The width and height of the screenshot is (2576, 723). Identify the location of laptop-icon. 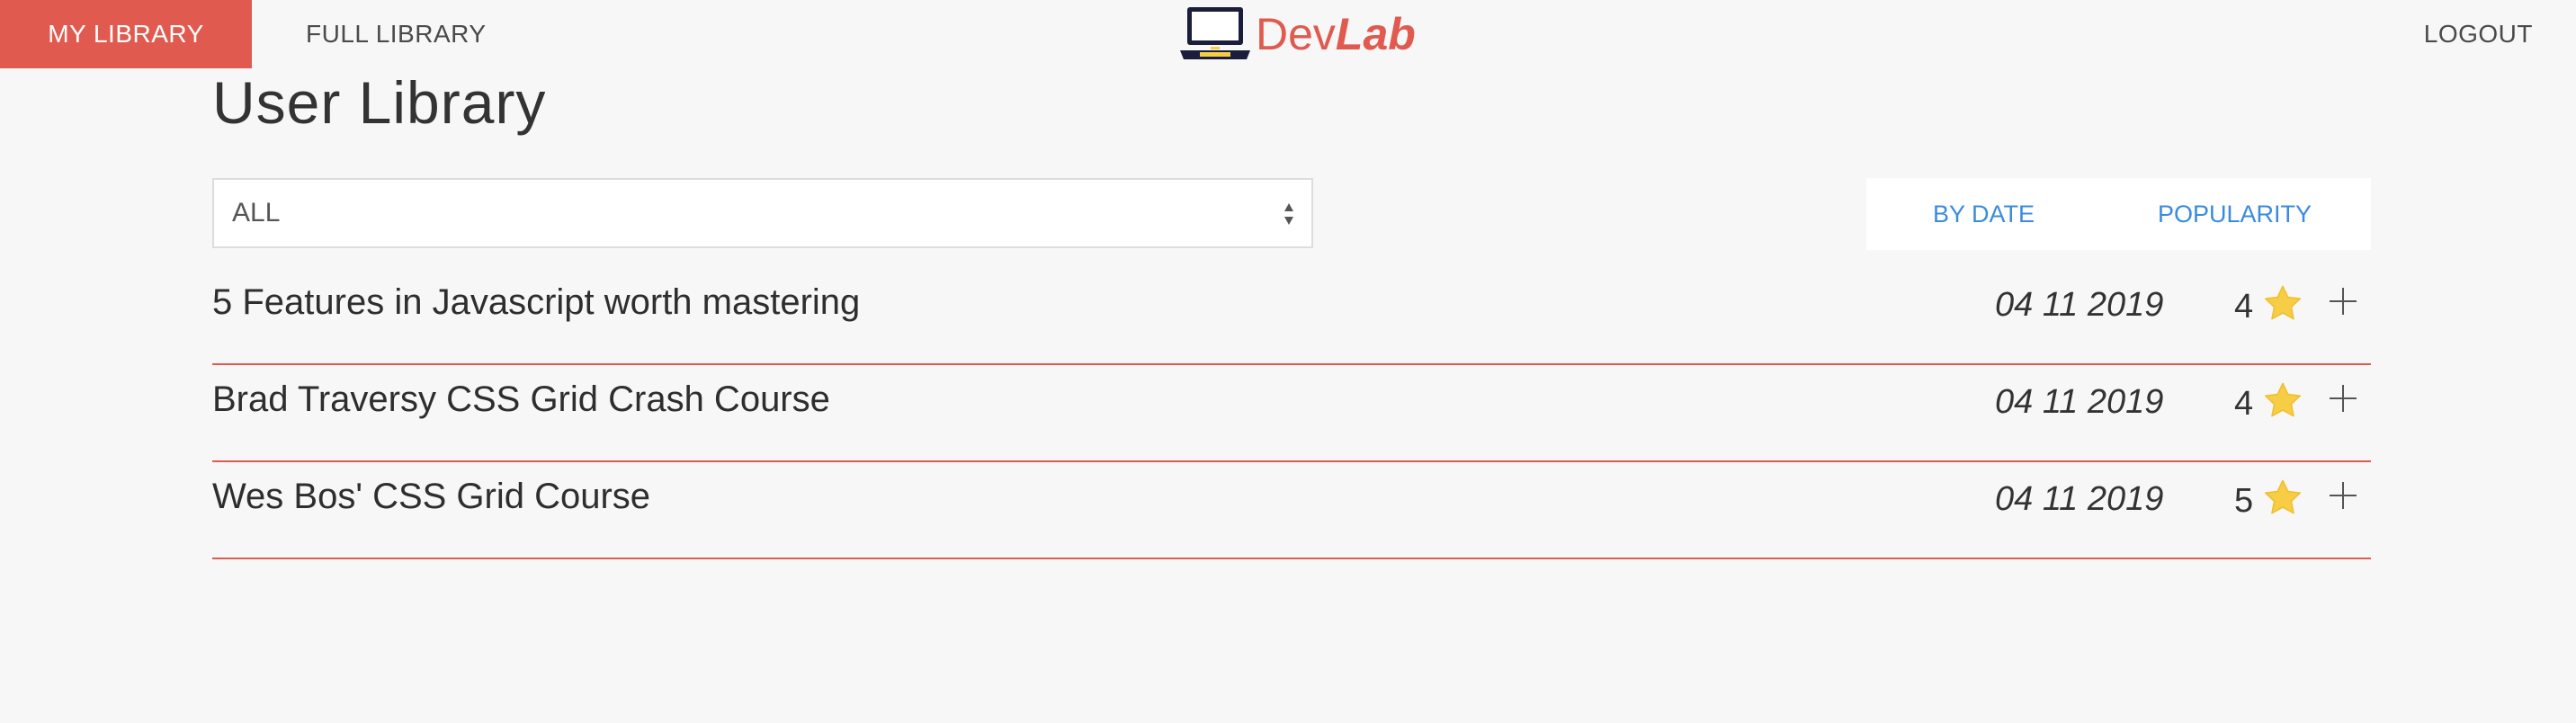
(1215, 33).